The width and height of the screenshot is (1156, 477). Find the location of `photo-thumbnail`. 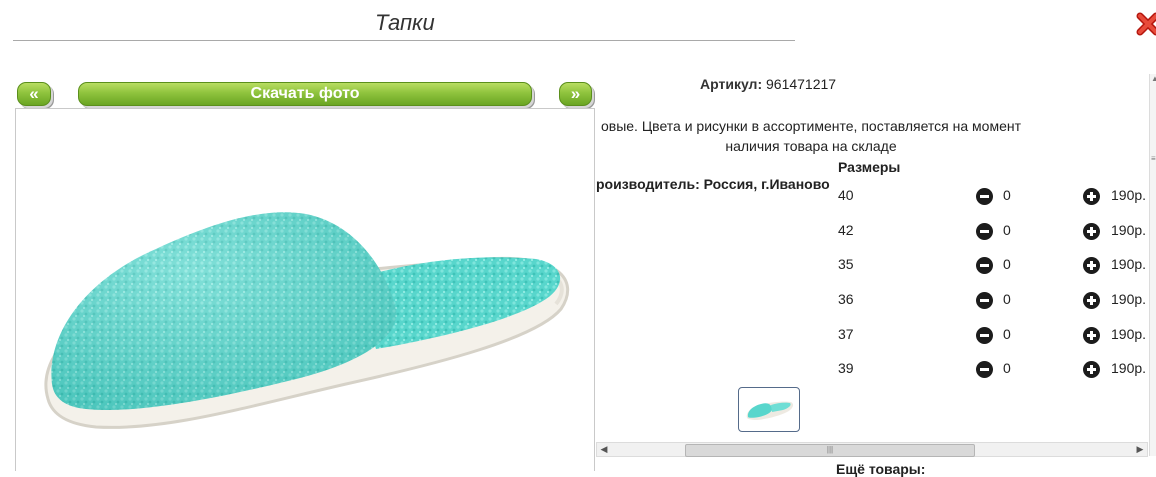

photo-thumbnail is located at coordinates (769, 409).